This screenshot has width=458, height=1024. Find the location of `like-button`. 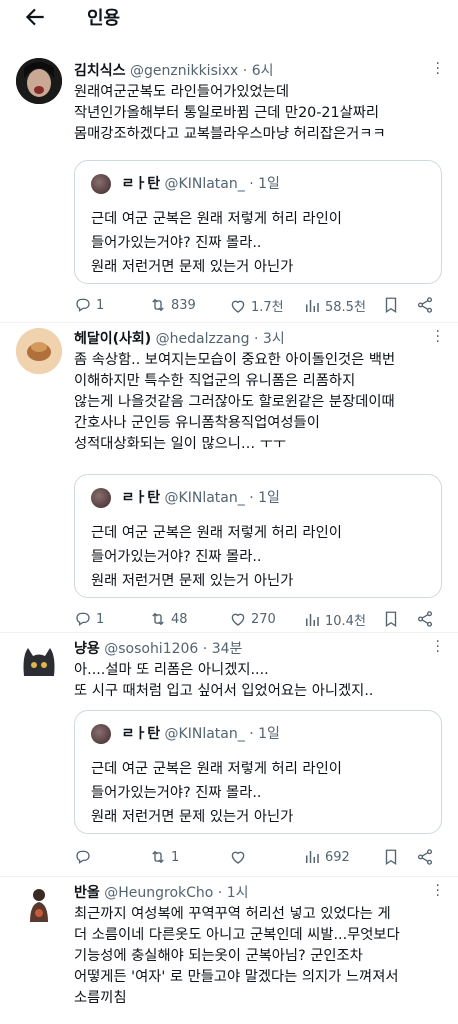

like-button is located at coordinates (240, 857).